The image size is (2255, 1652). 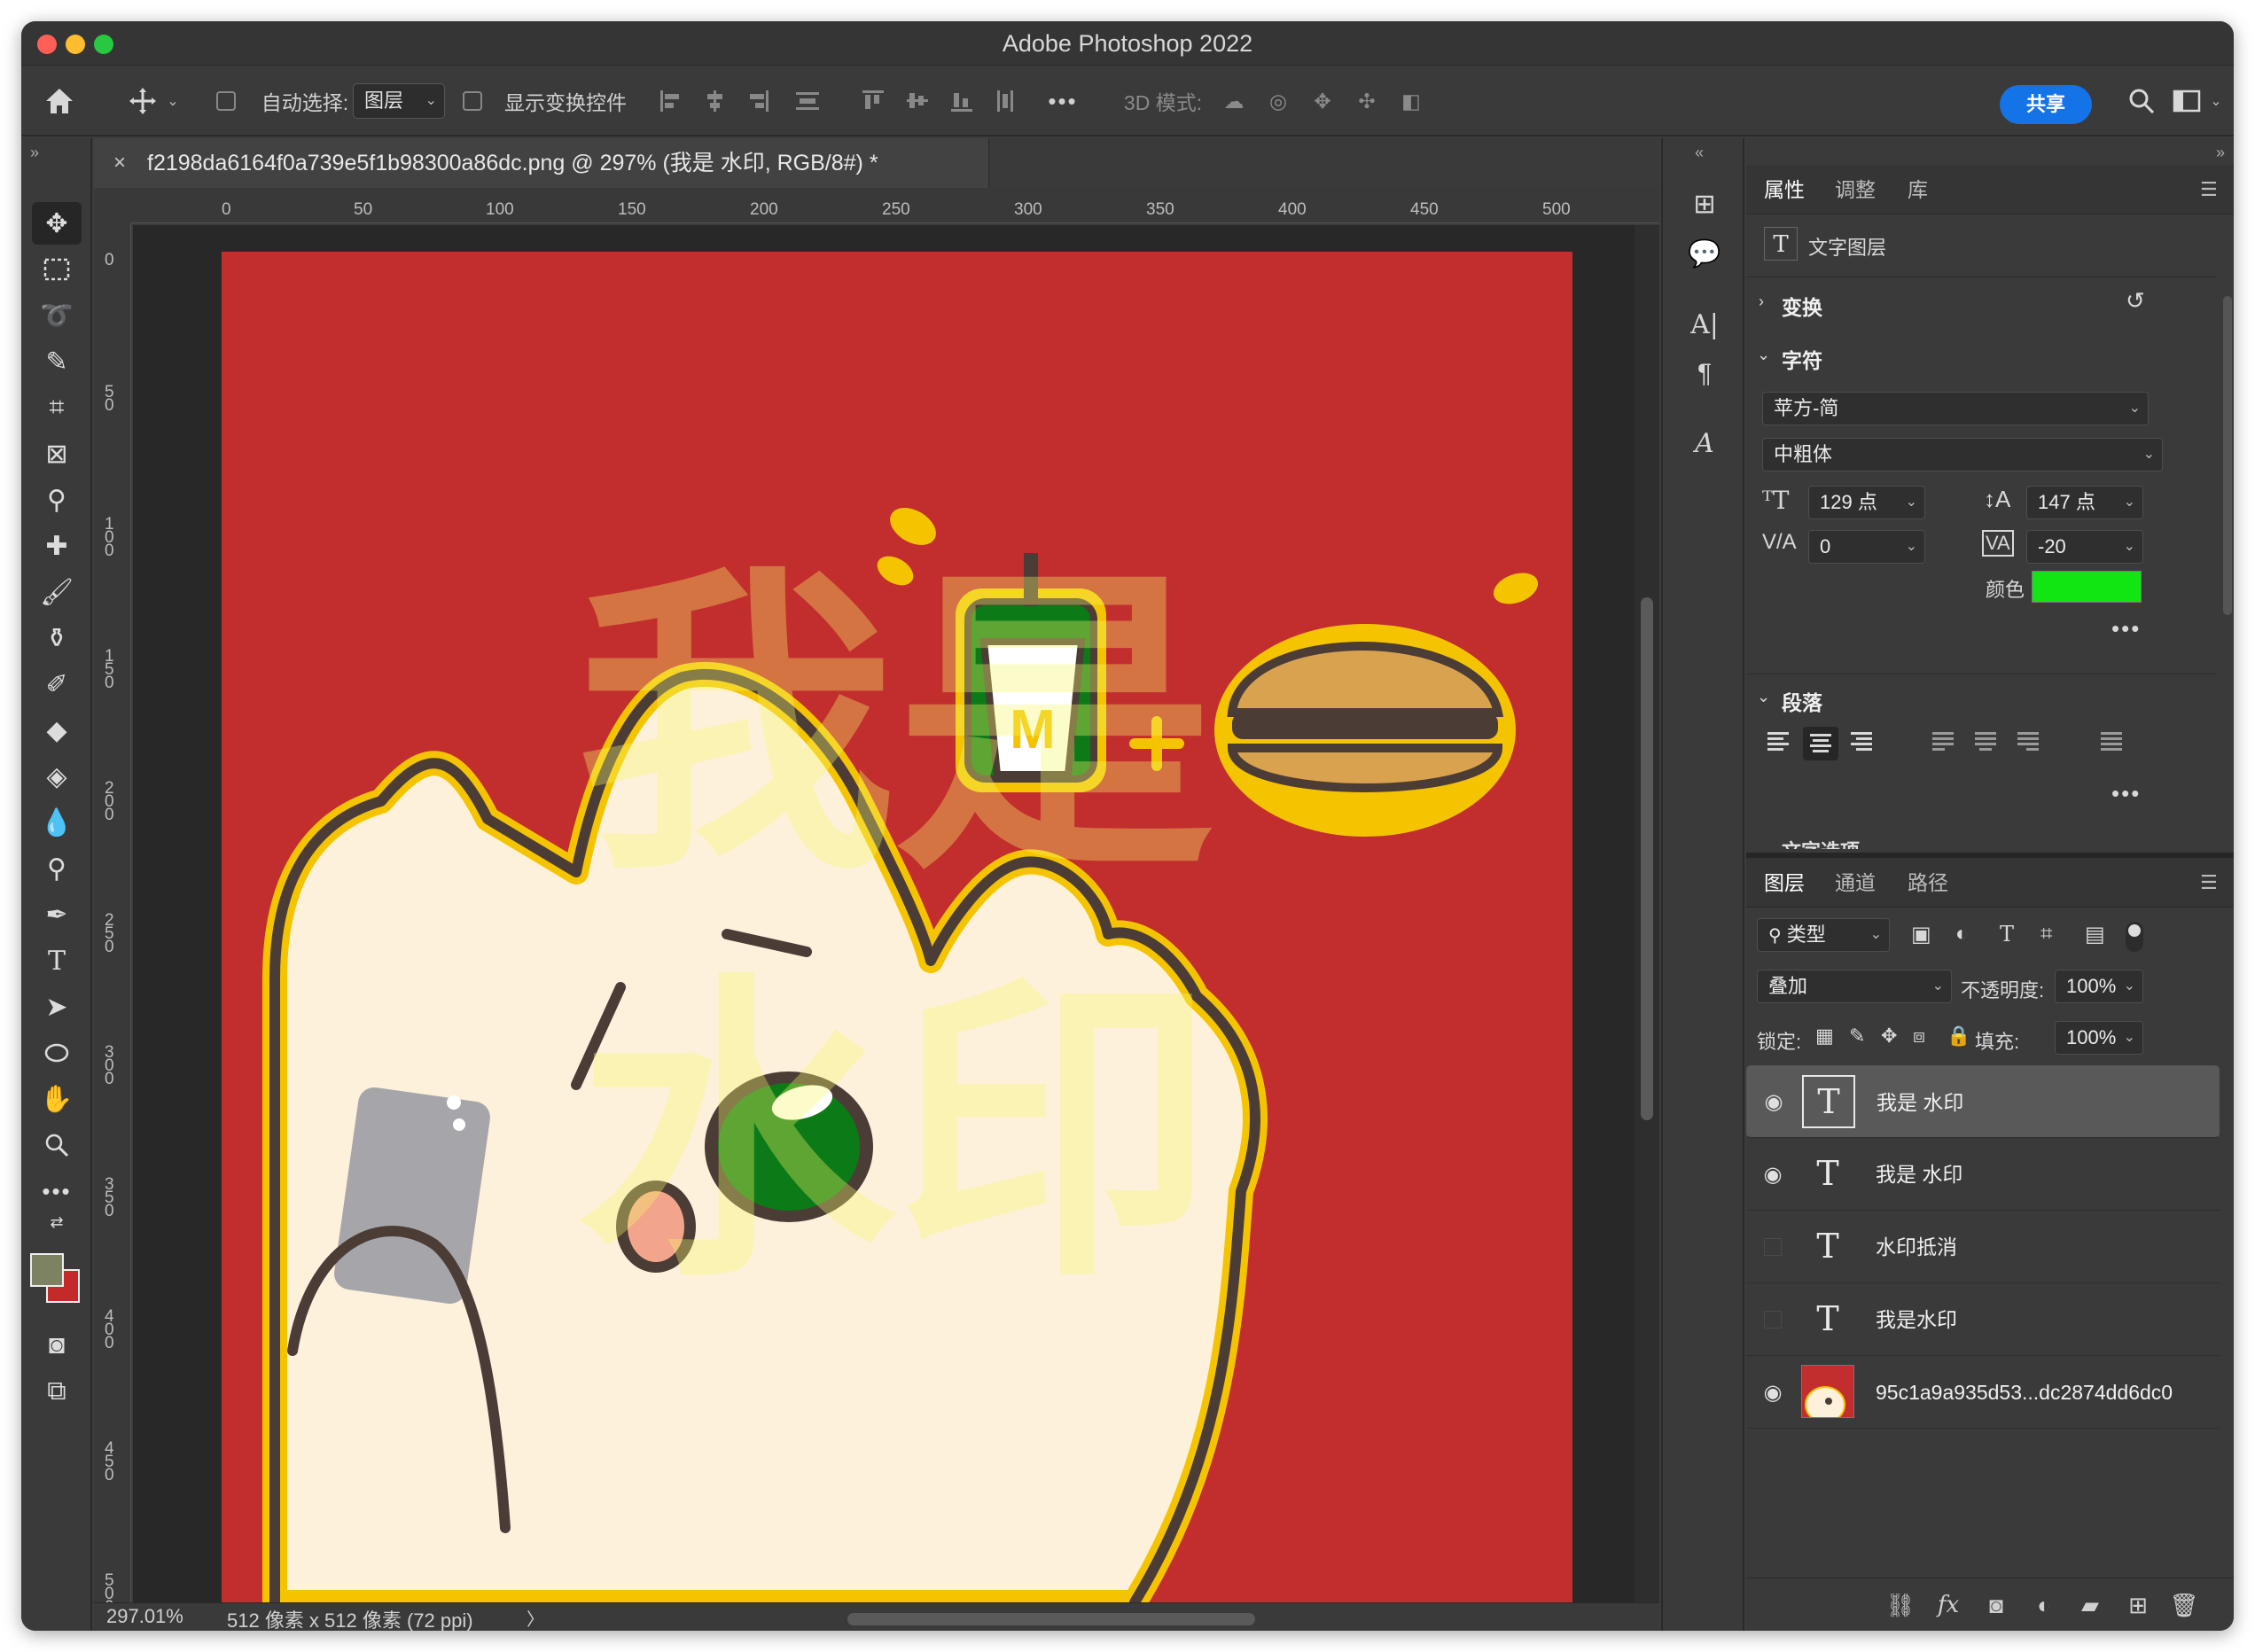 What do you see at coordinates (57, 407) in the screenshot?
I see `crop-tool-icon: ⌗` at bounding box center [57, 407].